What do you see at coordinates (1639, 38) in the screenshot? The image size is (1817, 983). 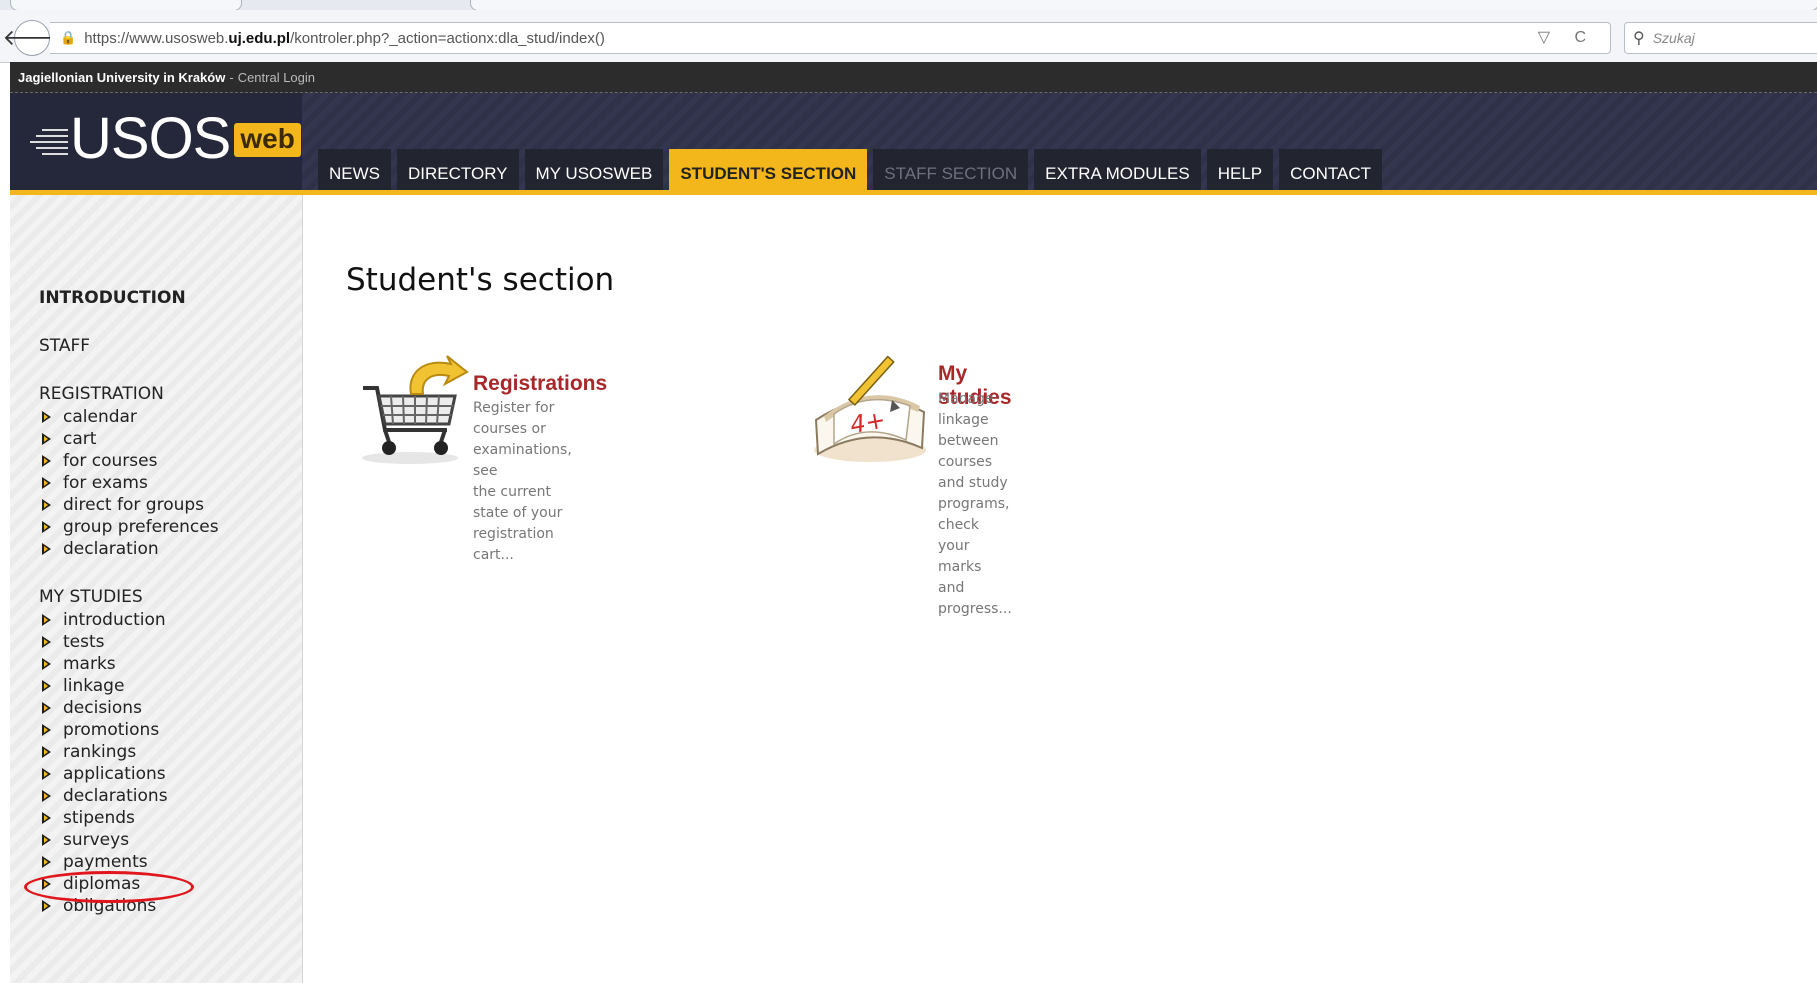 I see `search-icon: ⚲` at bounding box center [1639, 38].